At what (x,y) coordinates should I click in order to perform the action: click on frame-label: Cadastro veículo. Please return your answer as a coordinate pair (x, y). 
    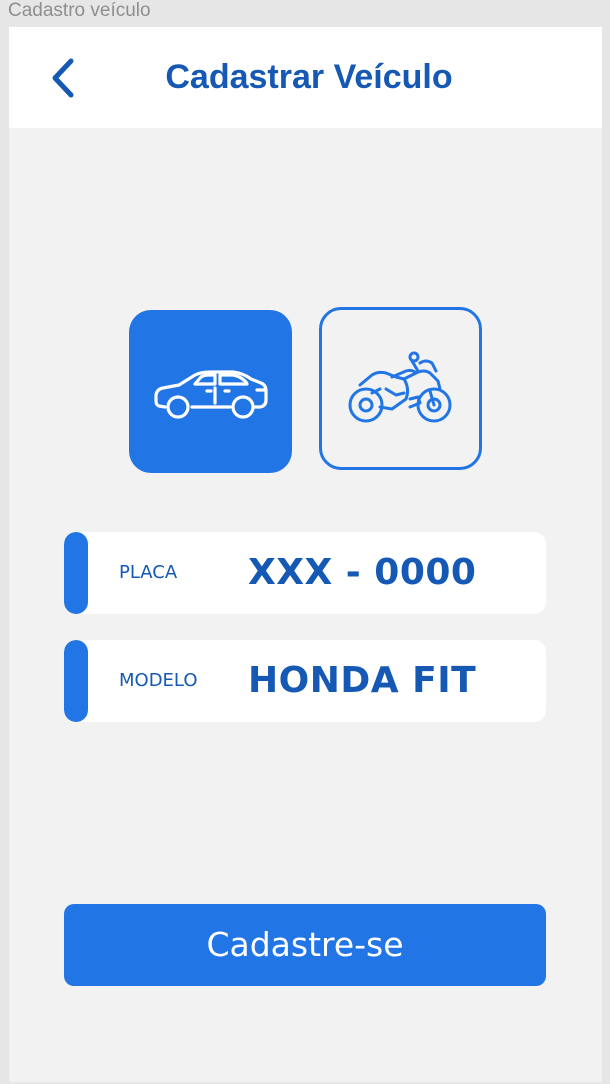
    Looking at the image, I should click on (79, 10).